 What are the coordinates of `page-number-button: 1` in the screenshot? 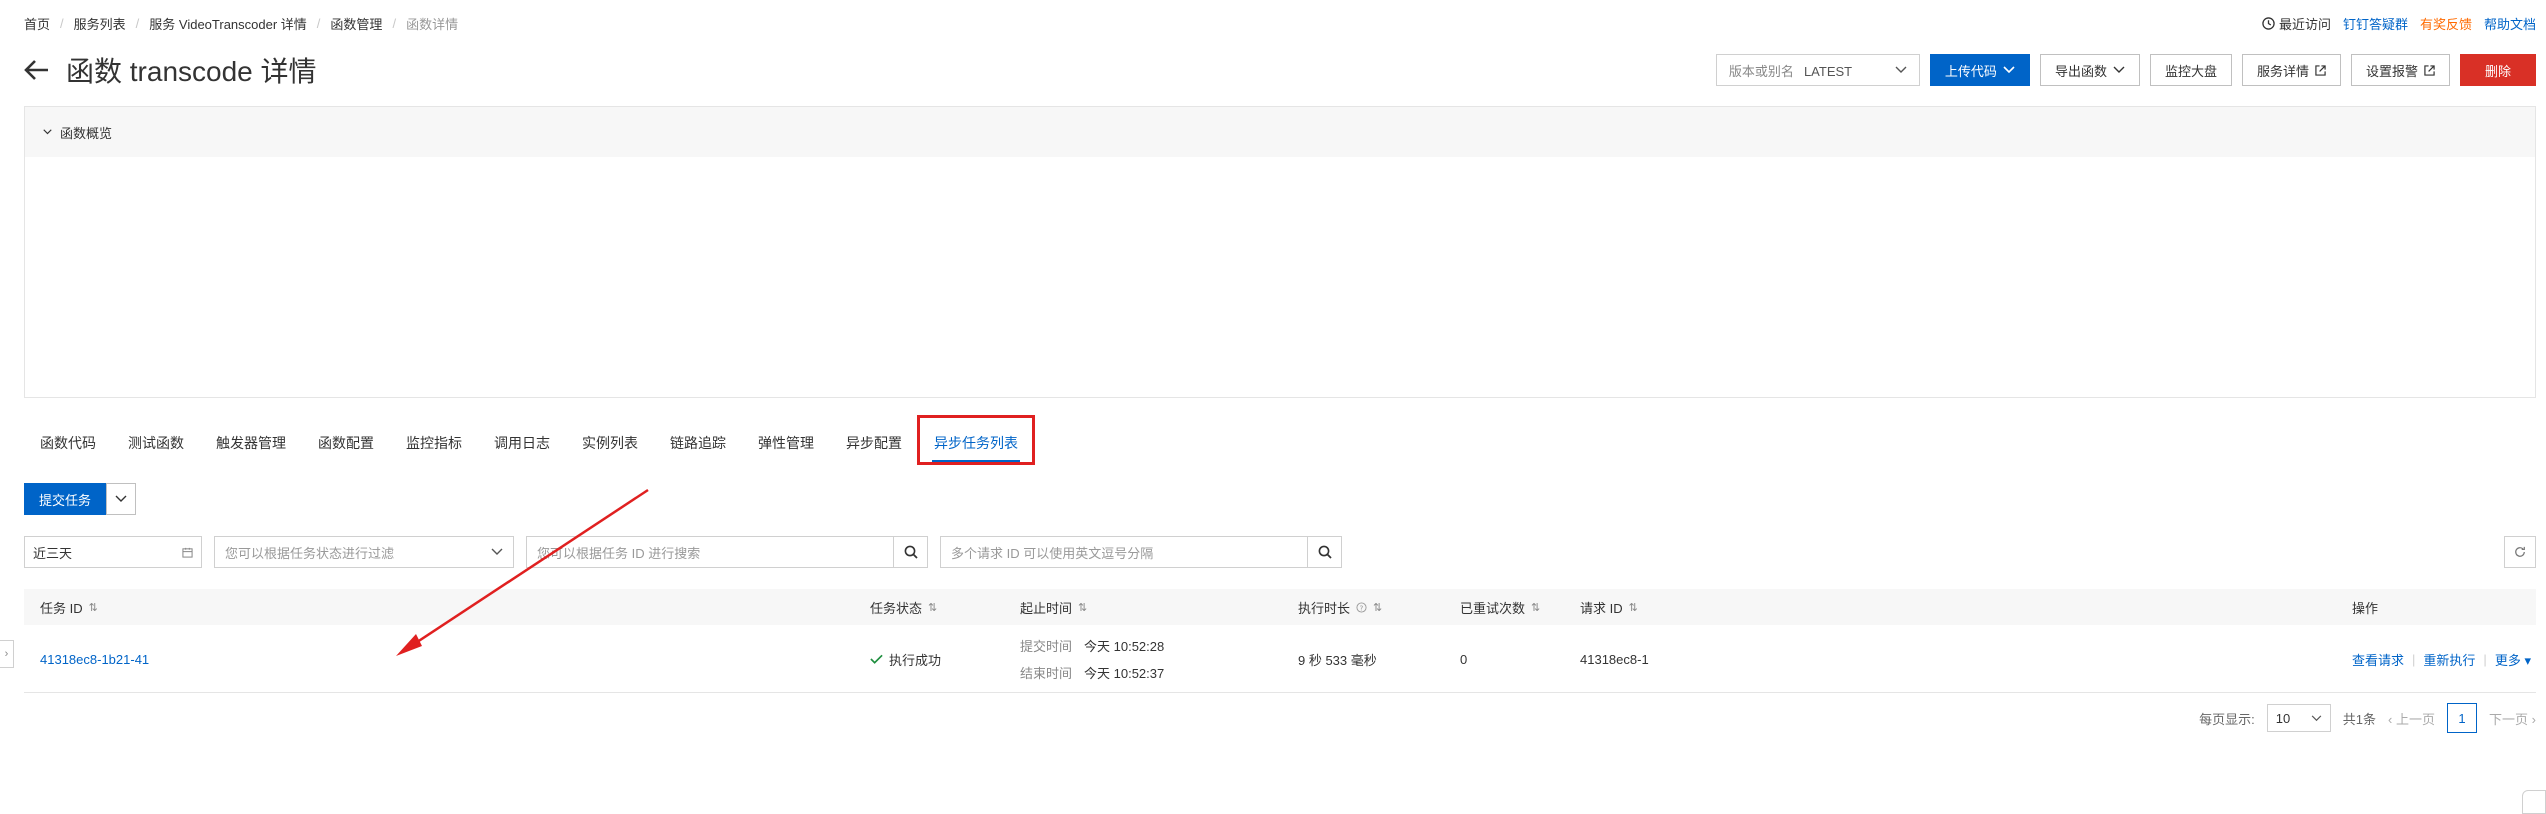 It's located at (2462, 718).